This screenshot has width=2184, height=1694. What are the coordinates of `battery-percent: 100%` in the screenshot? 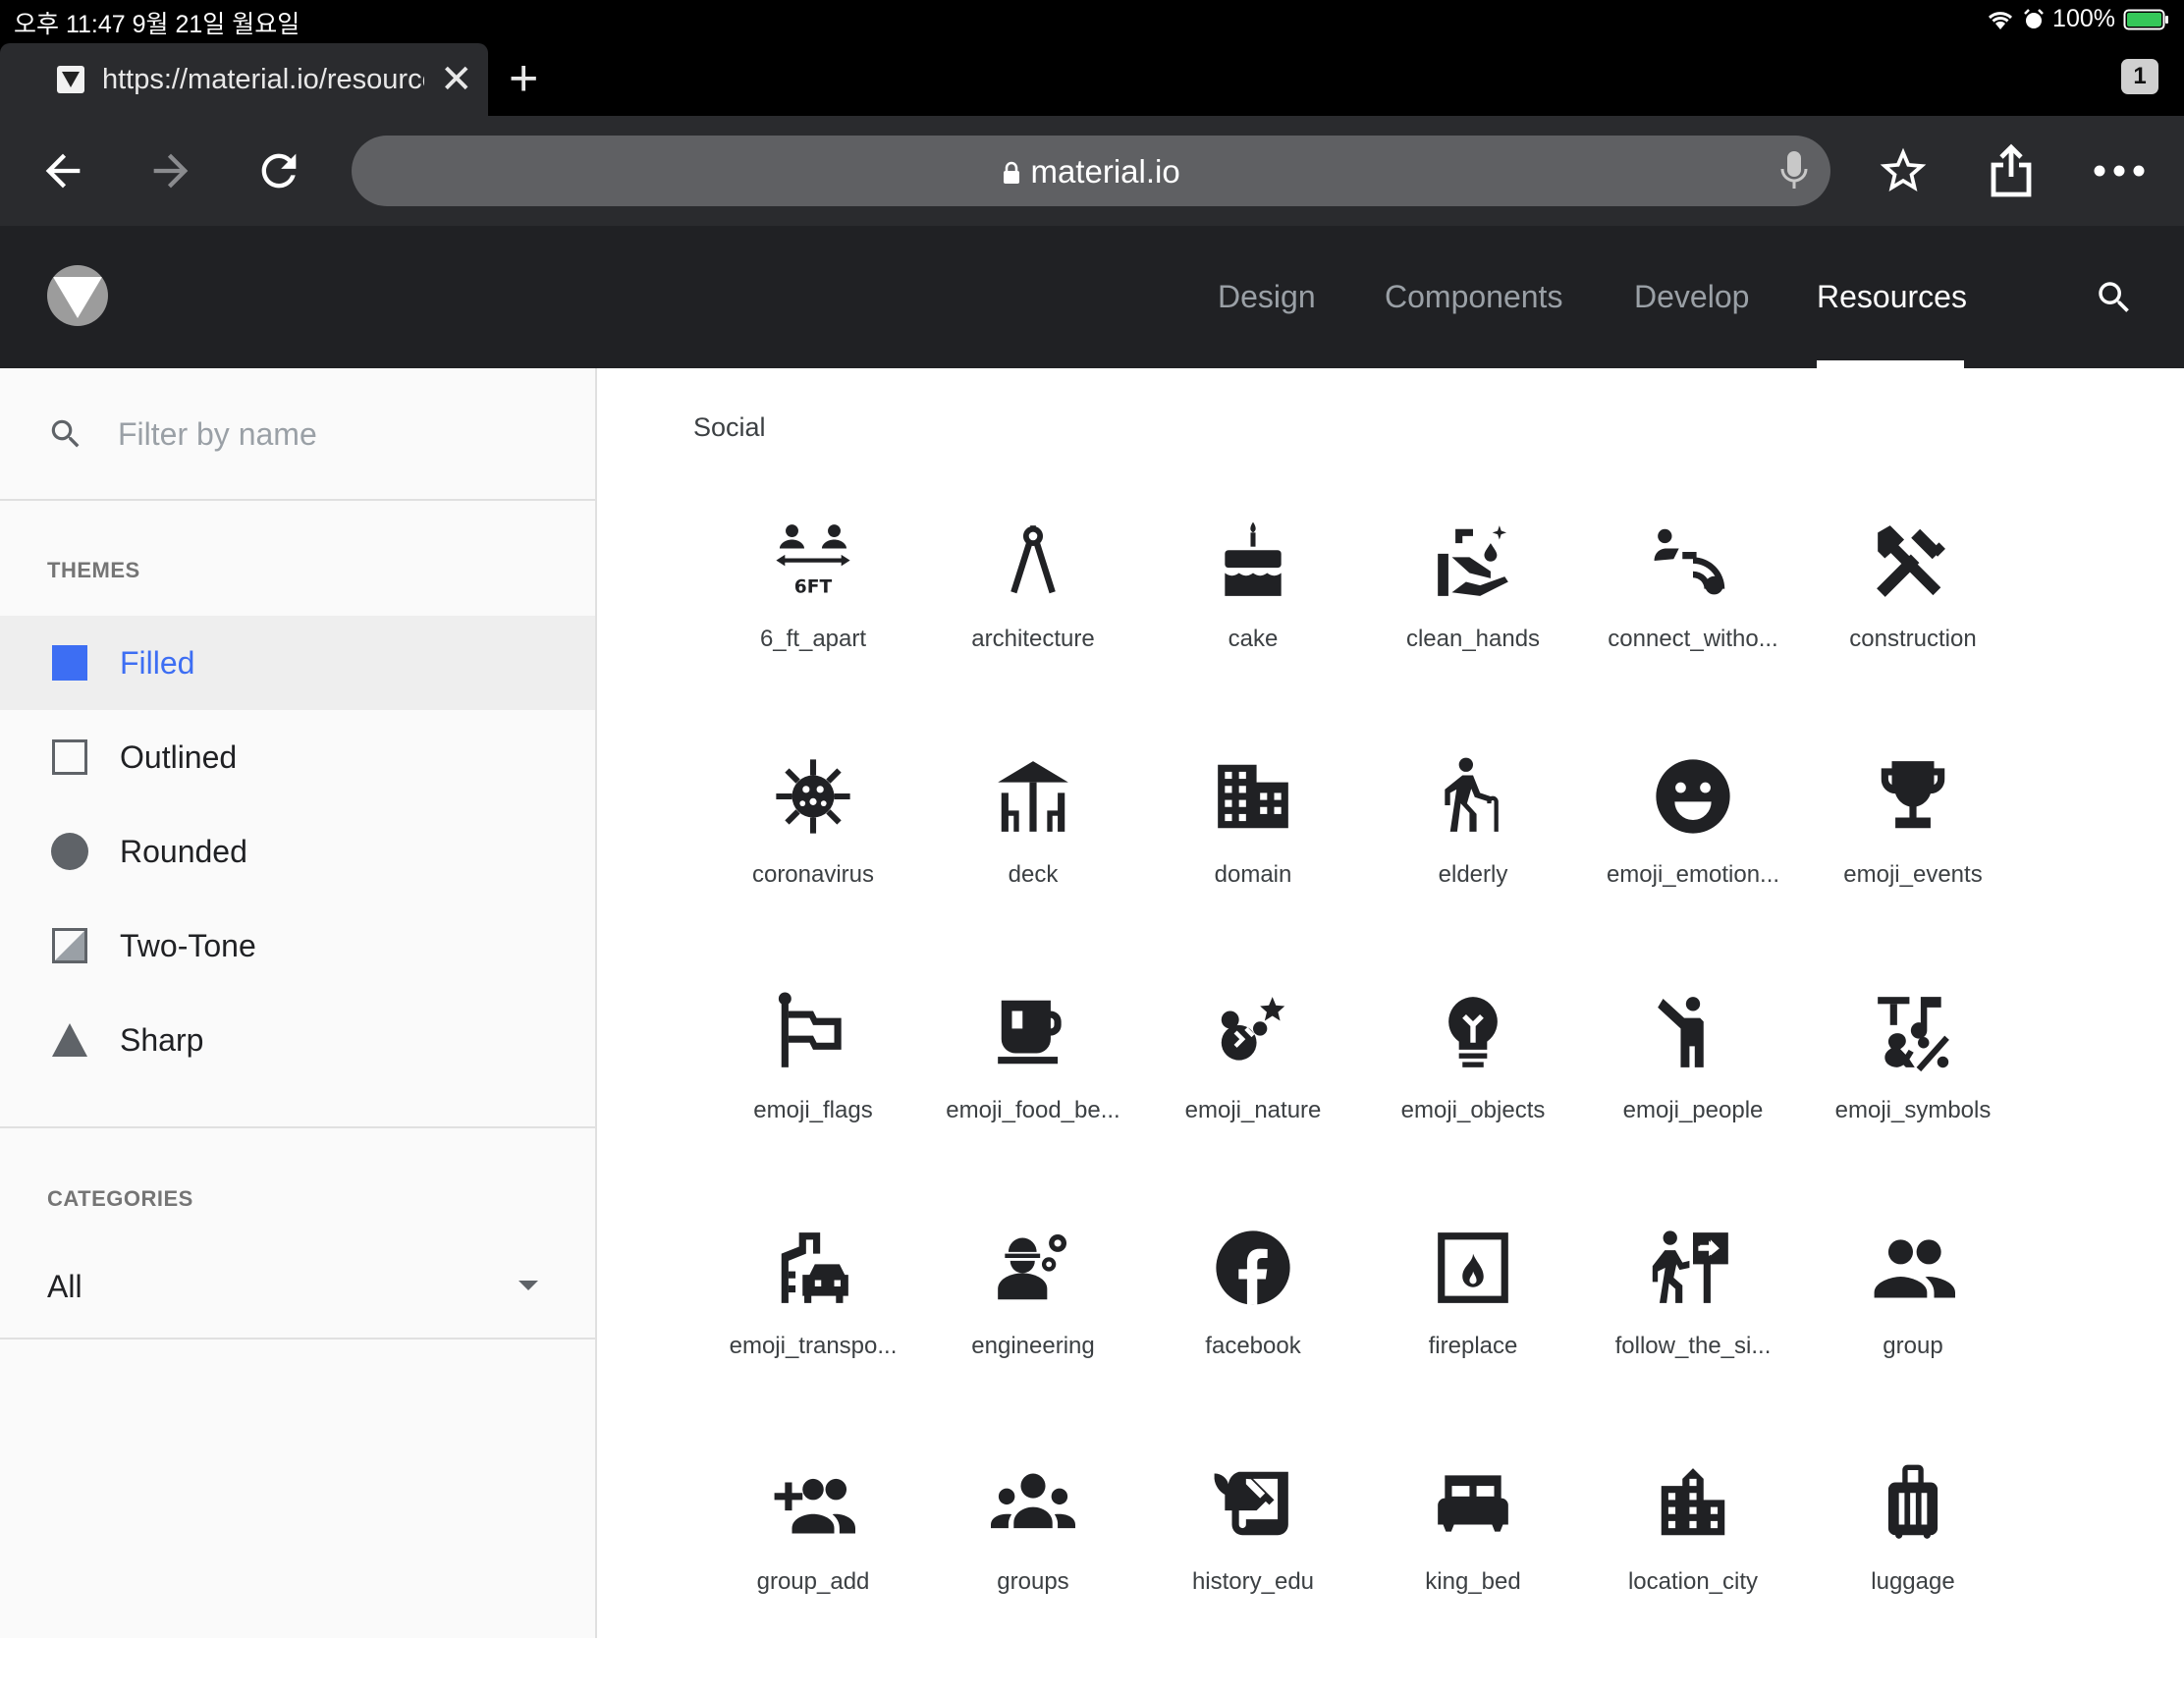 It's located at (2083, 18).